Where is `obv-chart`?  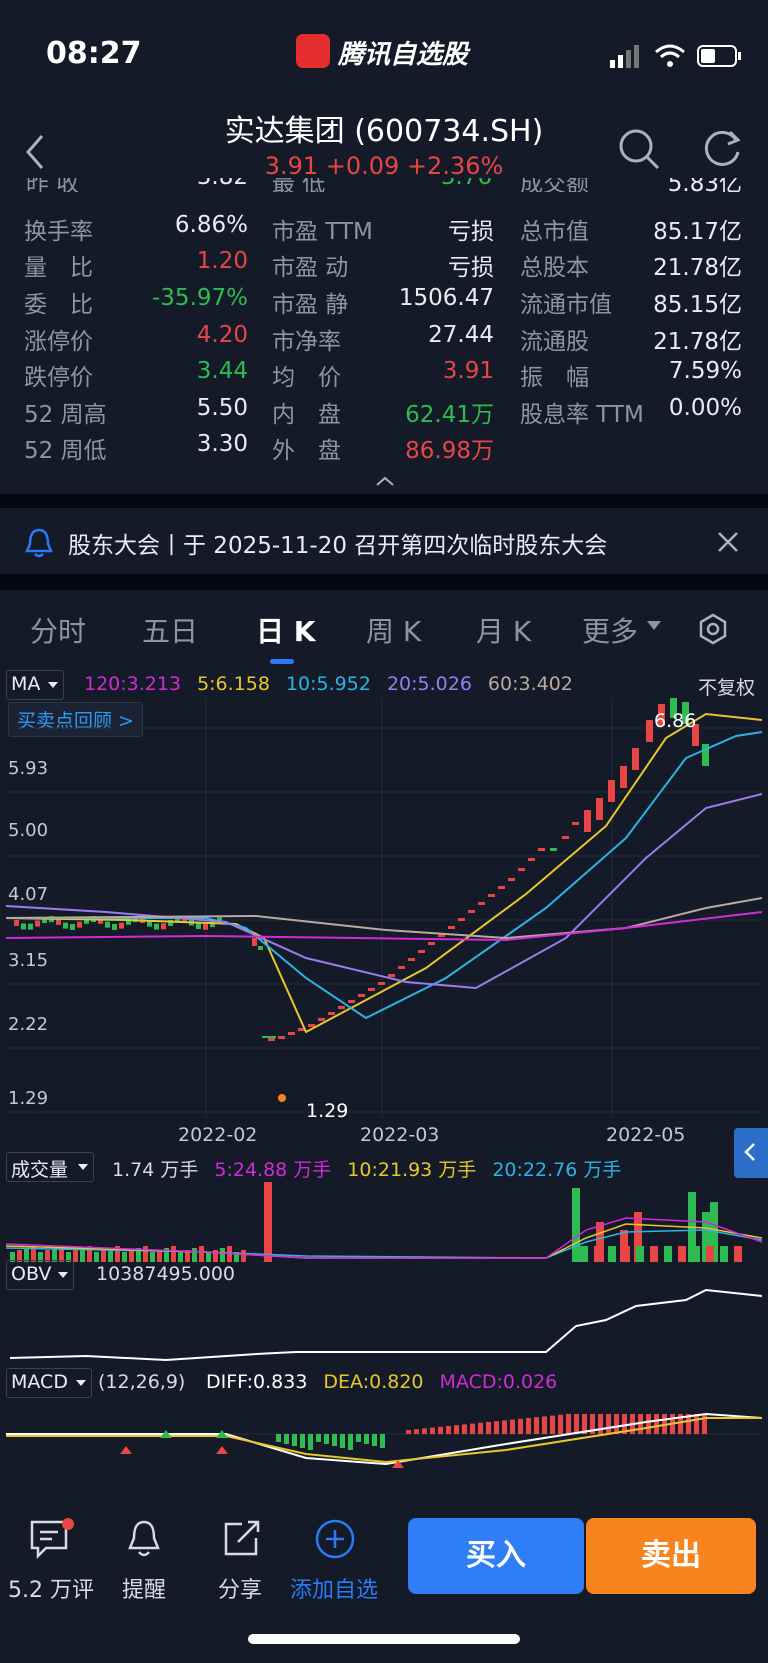
obv-chart is located at coordinates (384, 1328).